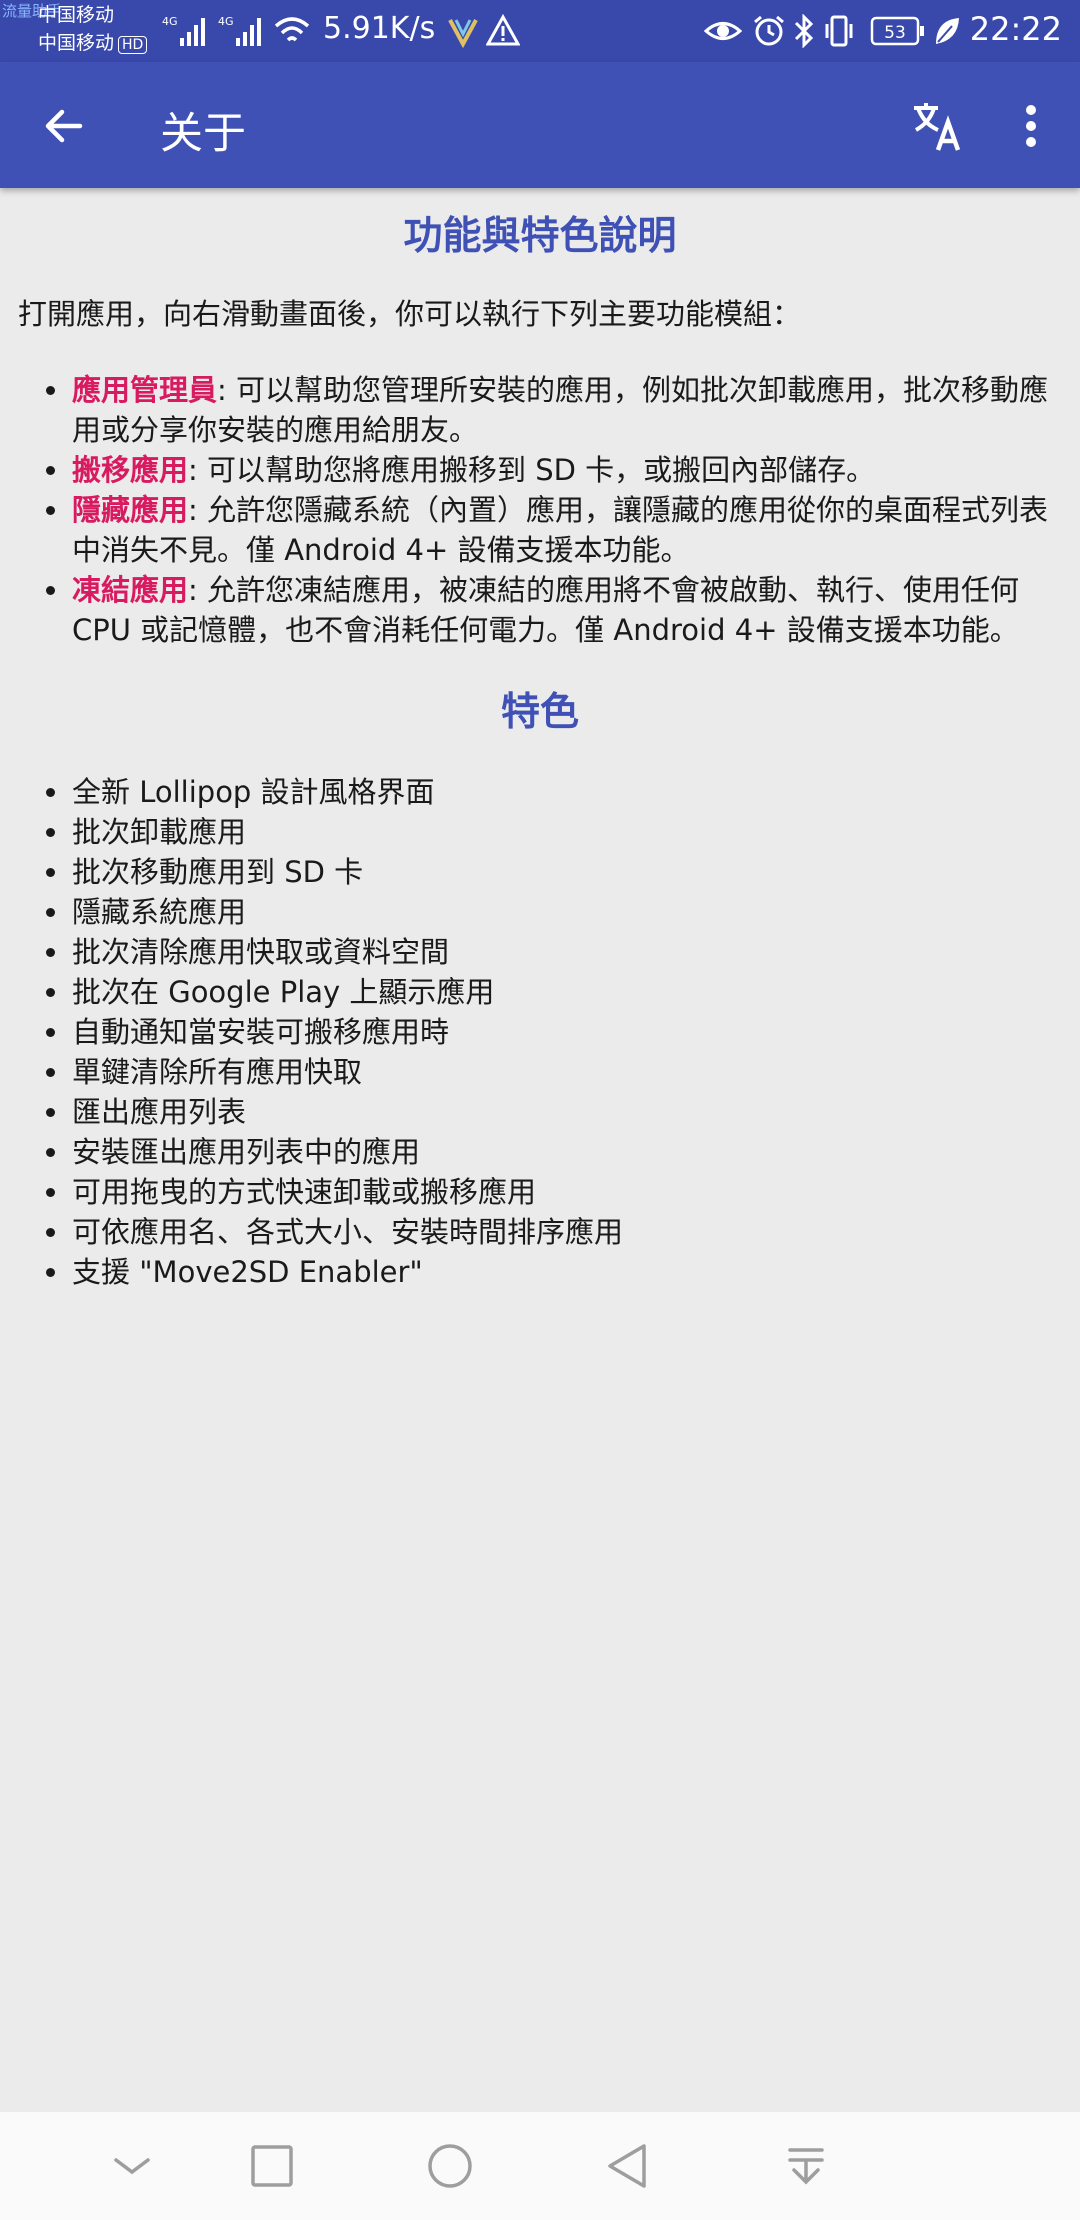 This screenshot has width=1080, height=2220. I want to click on list-item: 搬移應用: 可以幫助您將應用搬移到 SD 卡，或搬回內部儲存。, so click(540, 470).